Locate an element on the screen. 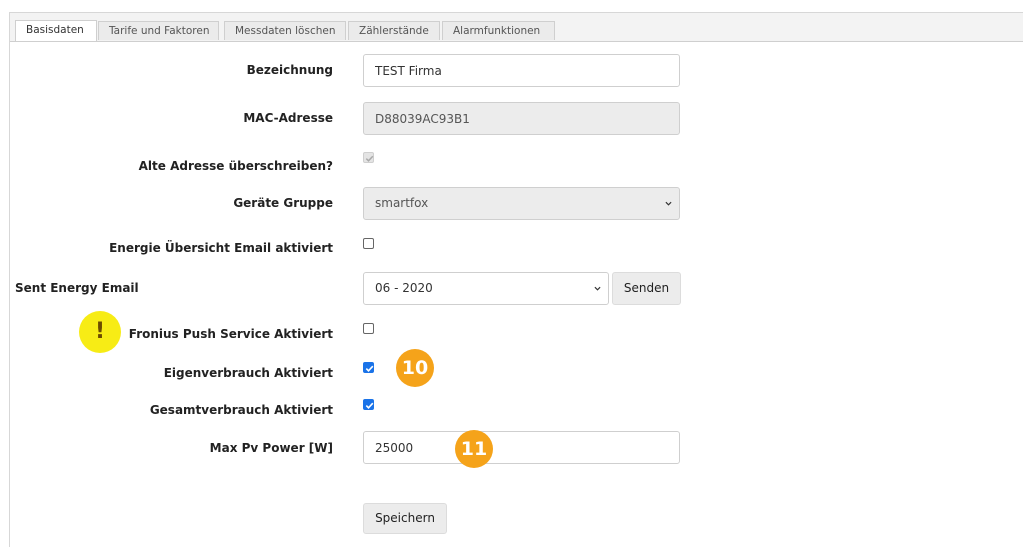 This screenshot has height=547, width=1023. eigenverbrauch-label: Eigenverbrauch Aktiviert is located at coordinates (248, 373).